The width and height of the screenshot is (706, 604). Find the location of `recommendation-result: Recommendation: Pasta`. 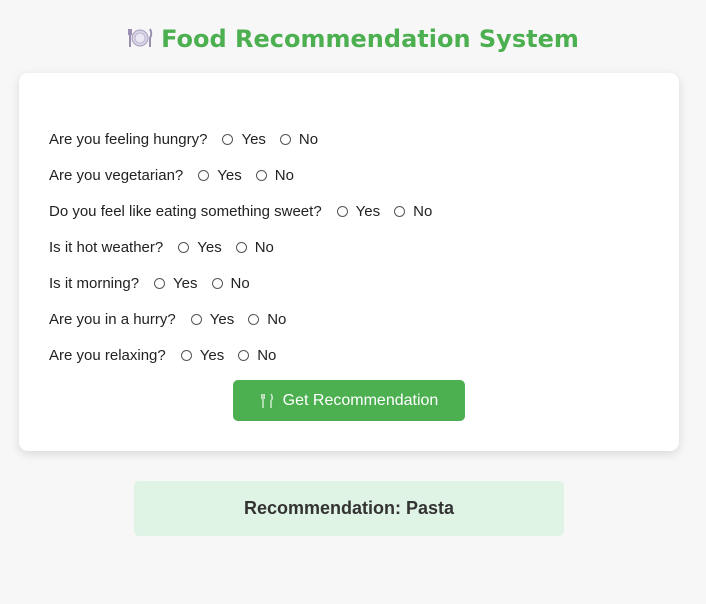

recommendation-result: Recommendation: Pasta is located at coordinates (349, 508).